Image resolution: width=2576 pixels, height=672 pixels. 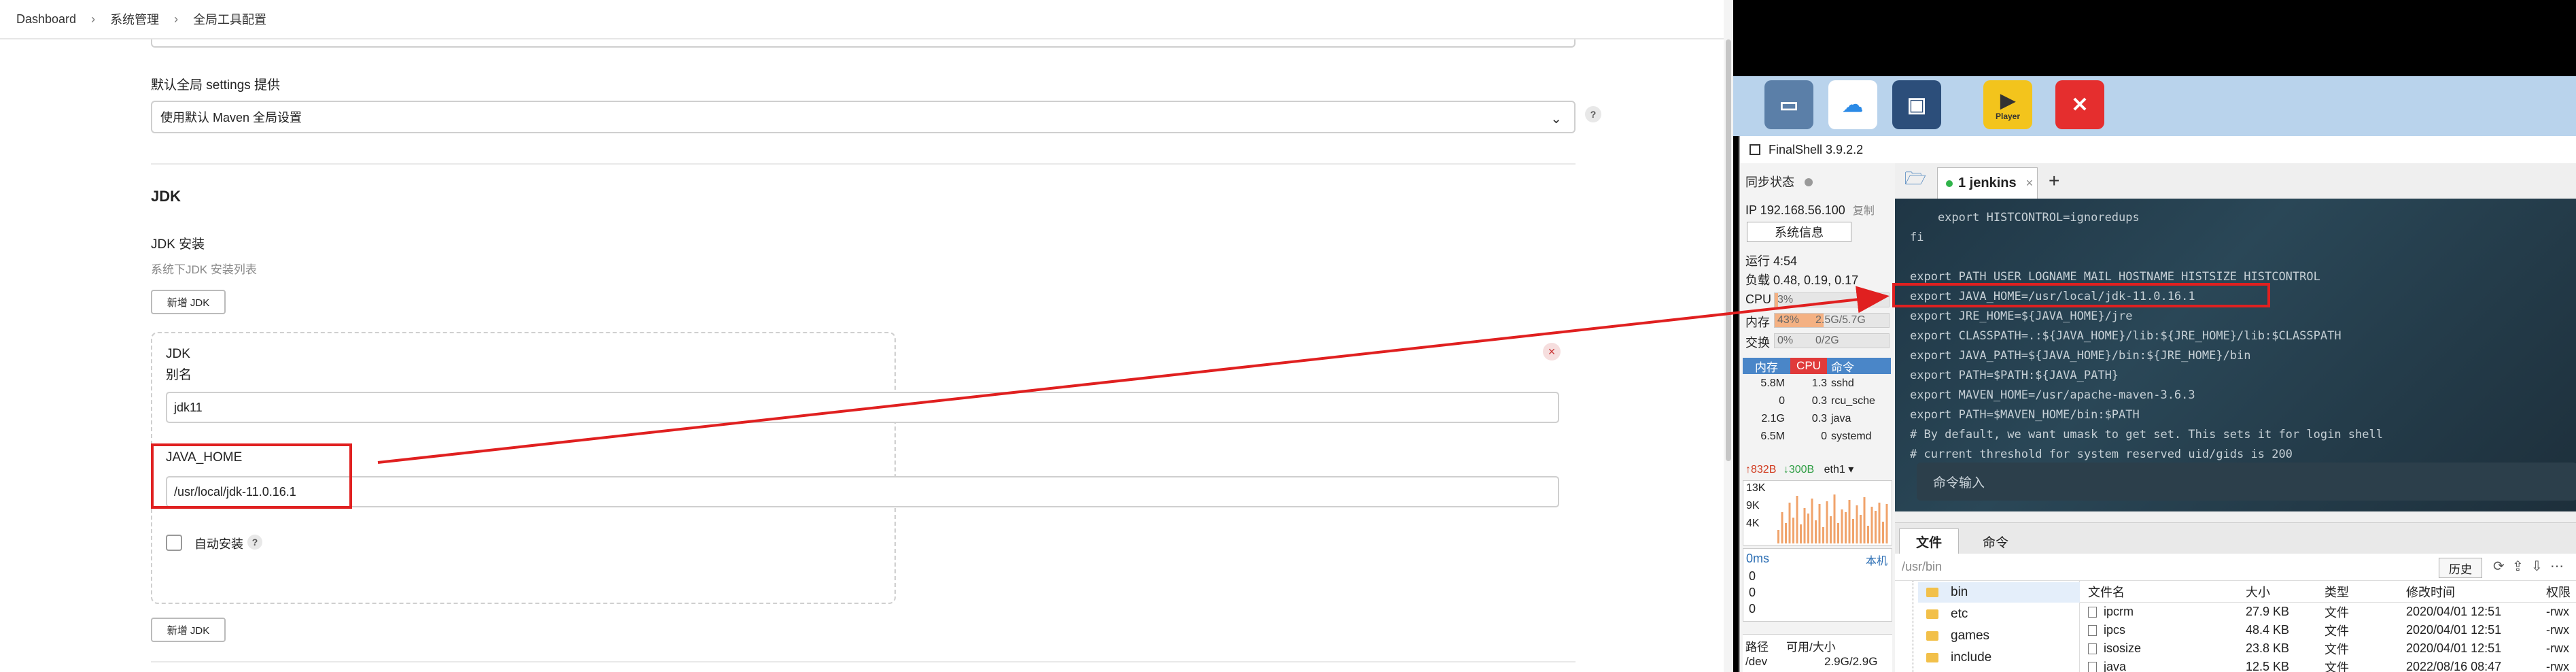 What do you see at coordinates (2007, 104) in the screenshot?
I see `potplayer-icon: ▶ Player` at bounding box center [2007, 104].